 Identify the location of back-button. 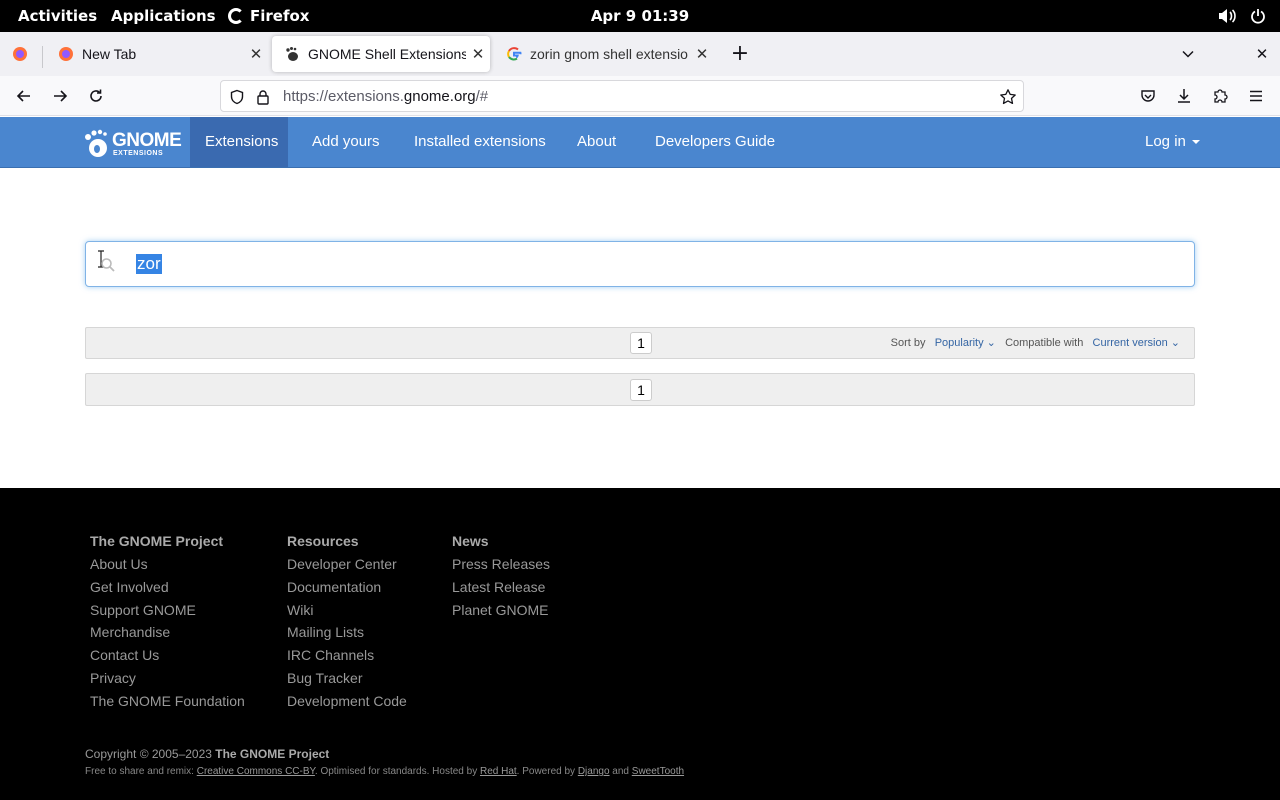
(24, 96).